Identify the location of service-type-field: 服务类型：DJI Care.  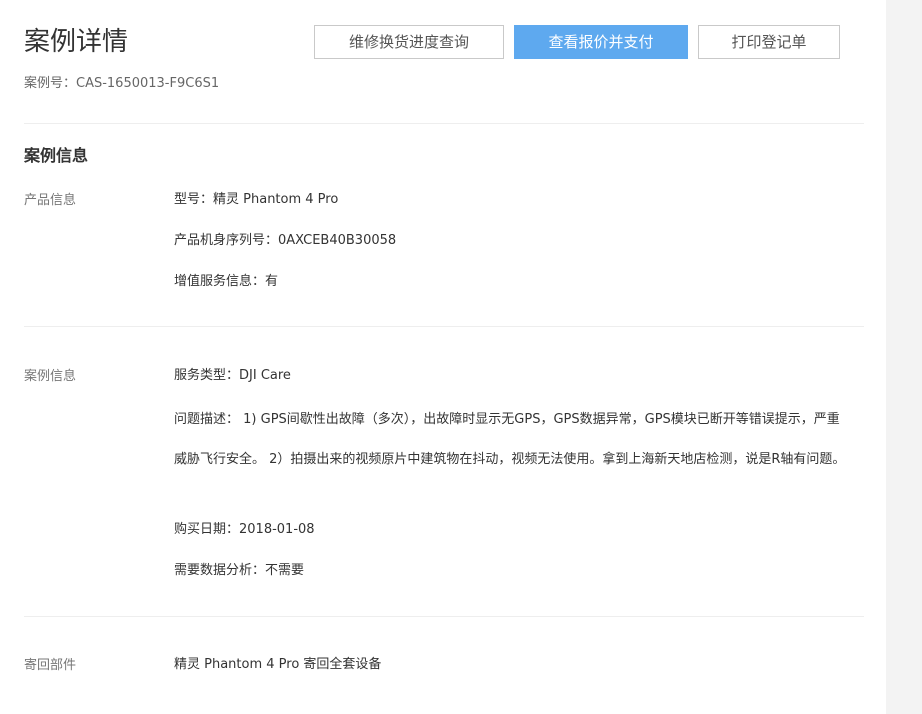
(232, 376).